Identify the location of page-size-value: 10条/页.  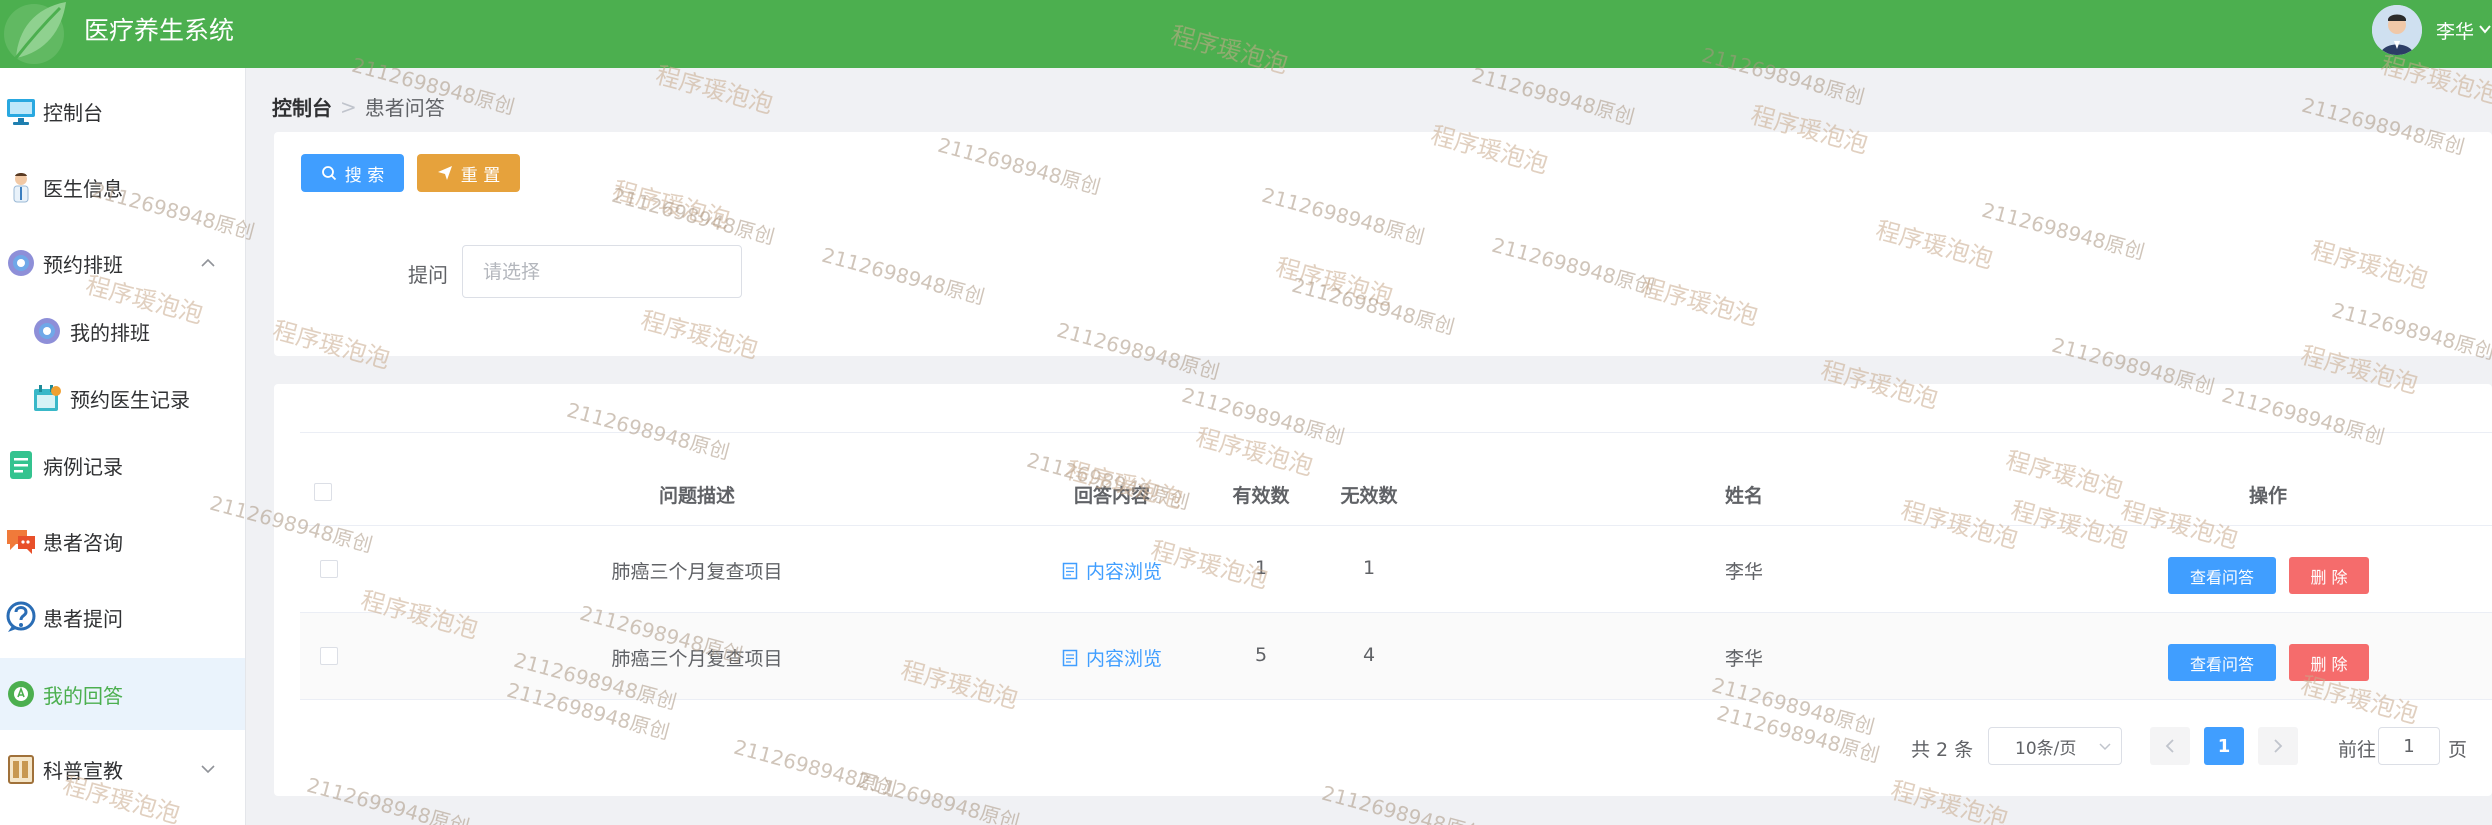
(2046, 748).